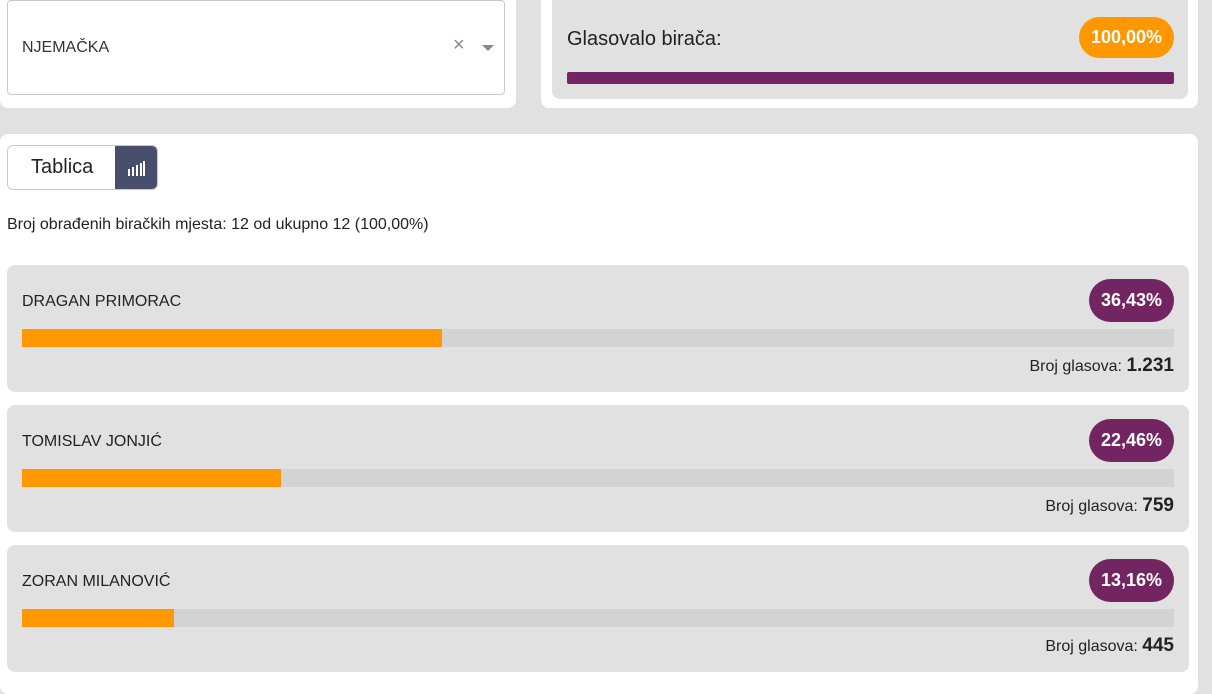  Describe the element at coordinates (1158, 645) in the screenshot. I see `votes-value: 445` at that location.